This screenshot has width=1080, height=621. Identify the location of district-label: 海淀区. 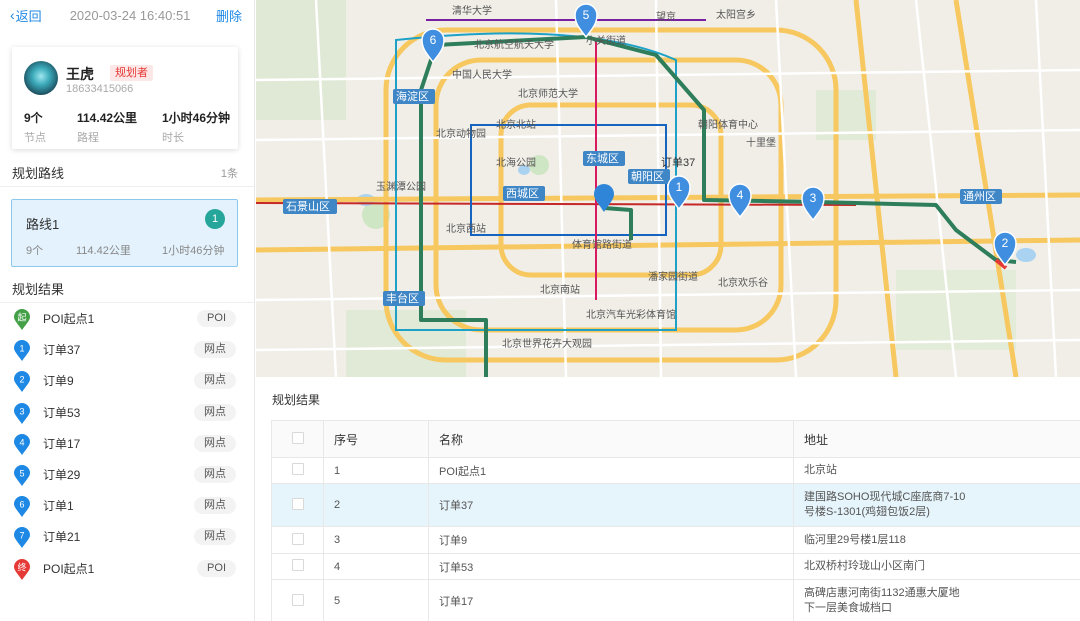
(414, 96).